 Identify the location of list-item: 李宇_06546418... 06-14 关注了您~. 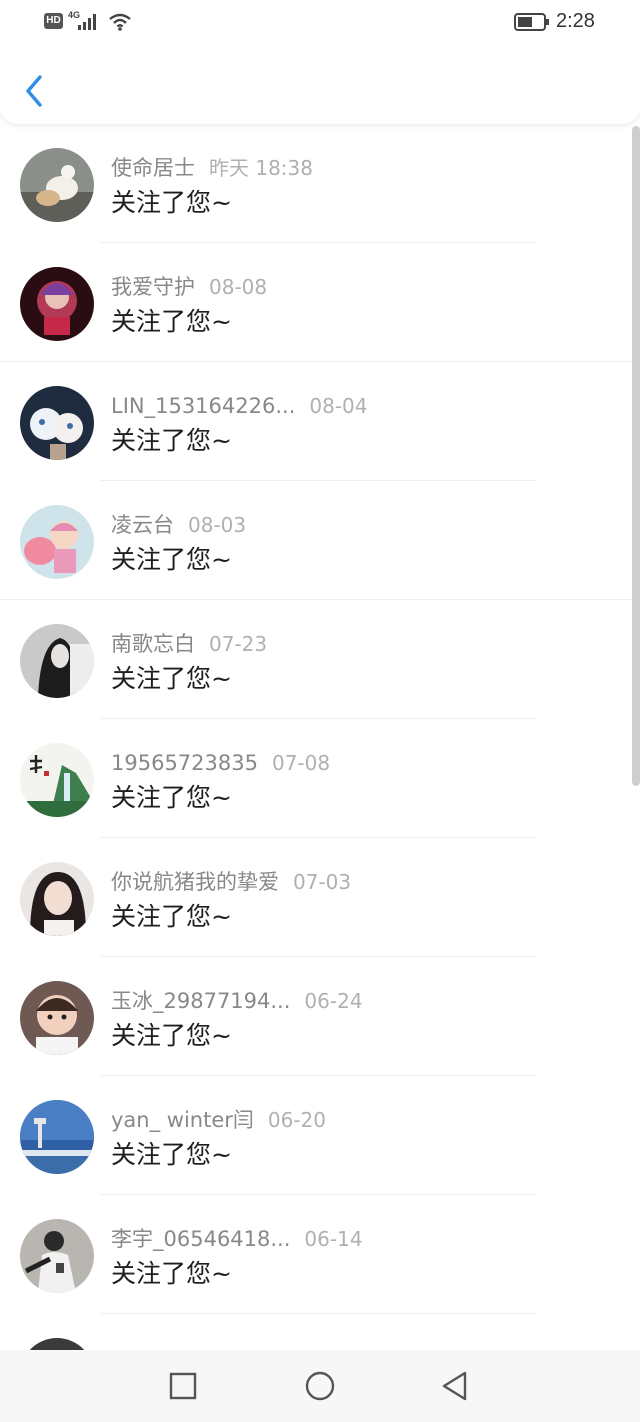
(320, 1254).